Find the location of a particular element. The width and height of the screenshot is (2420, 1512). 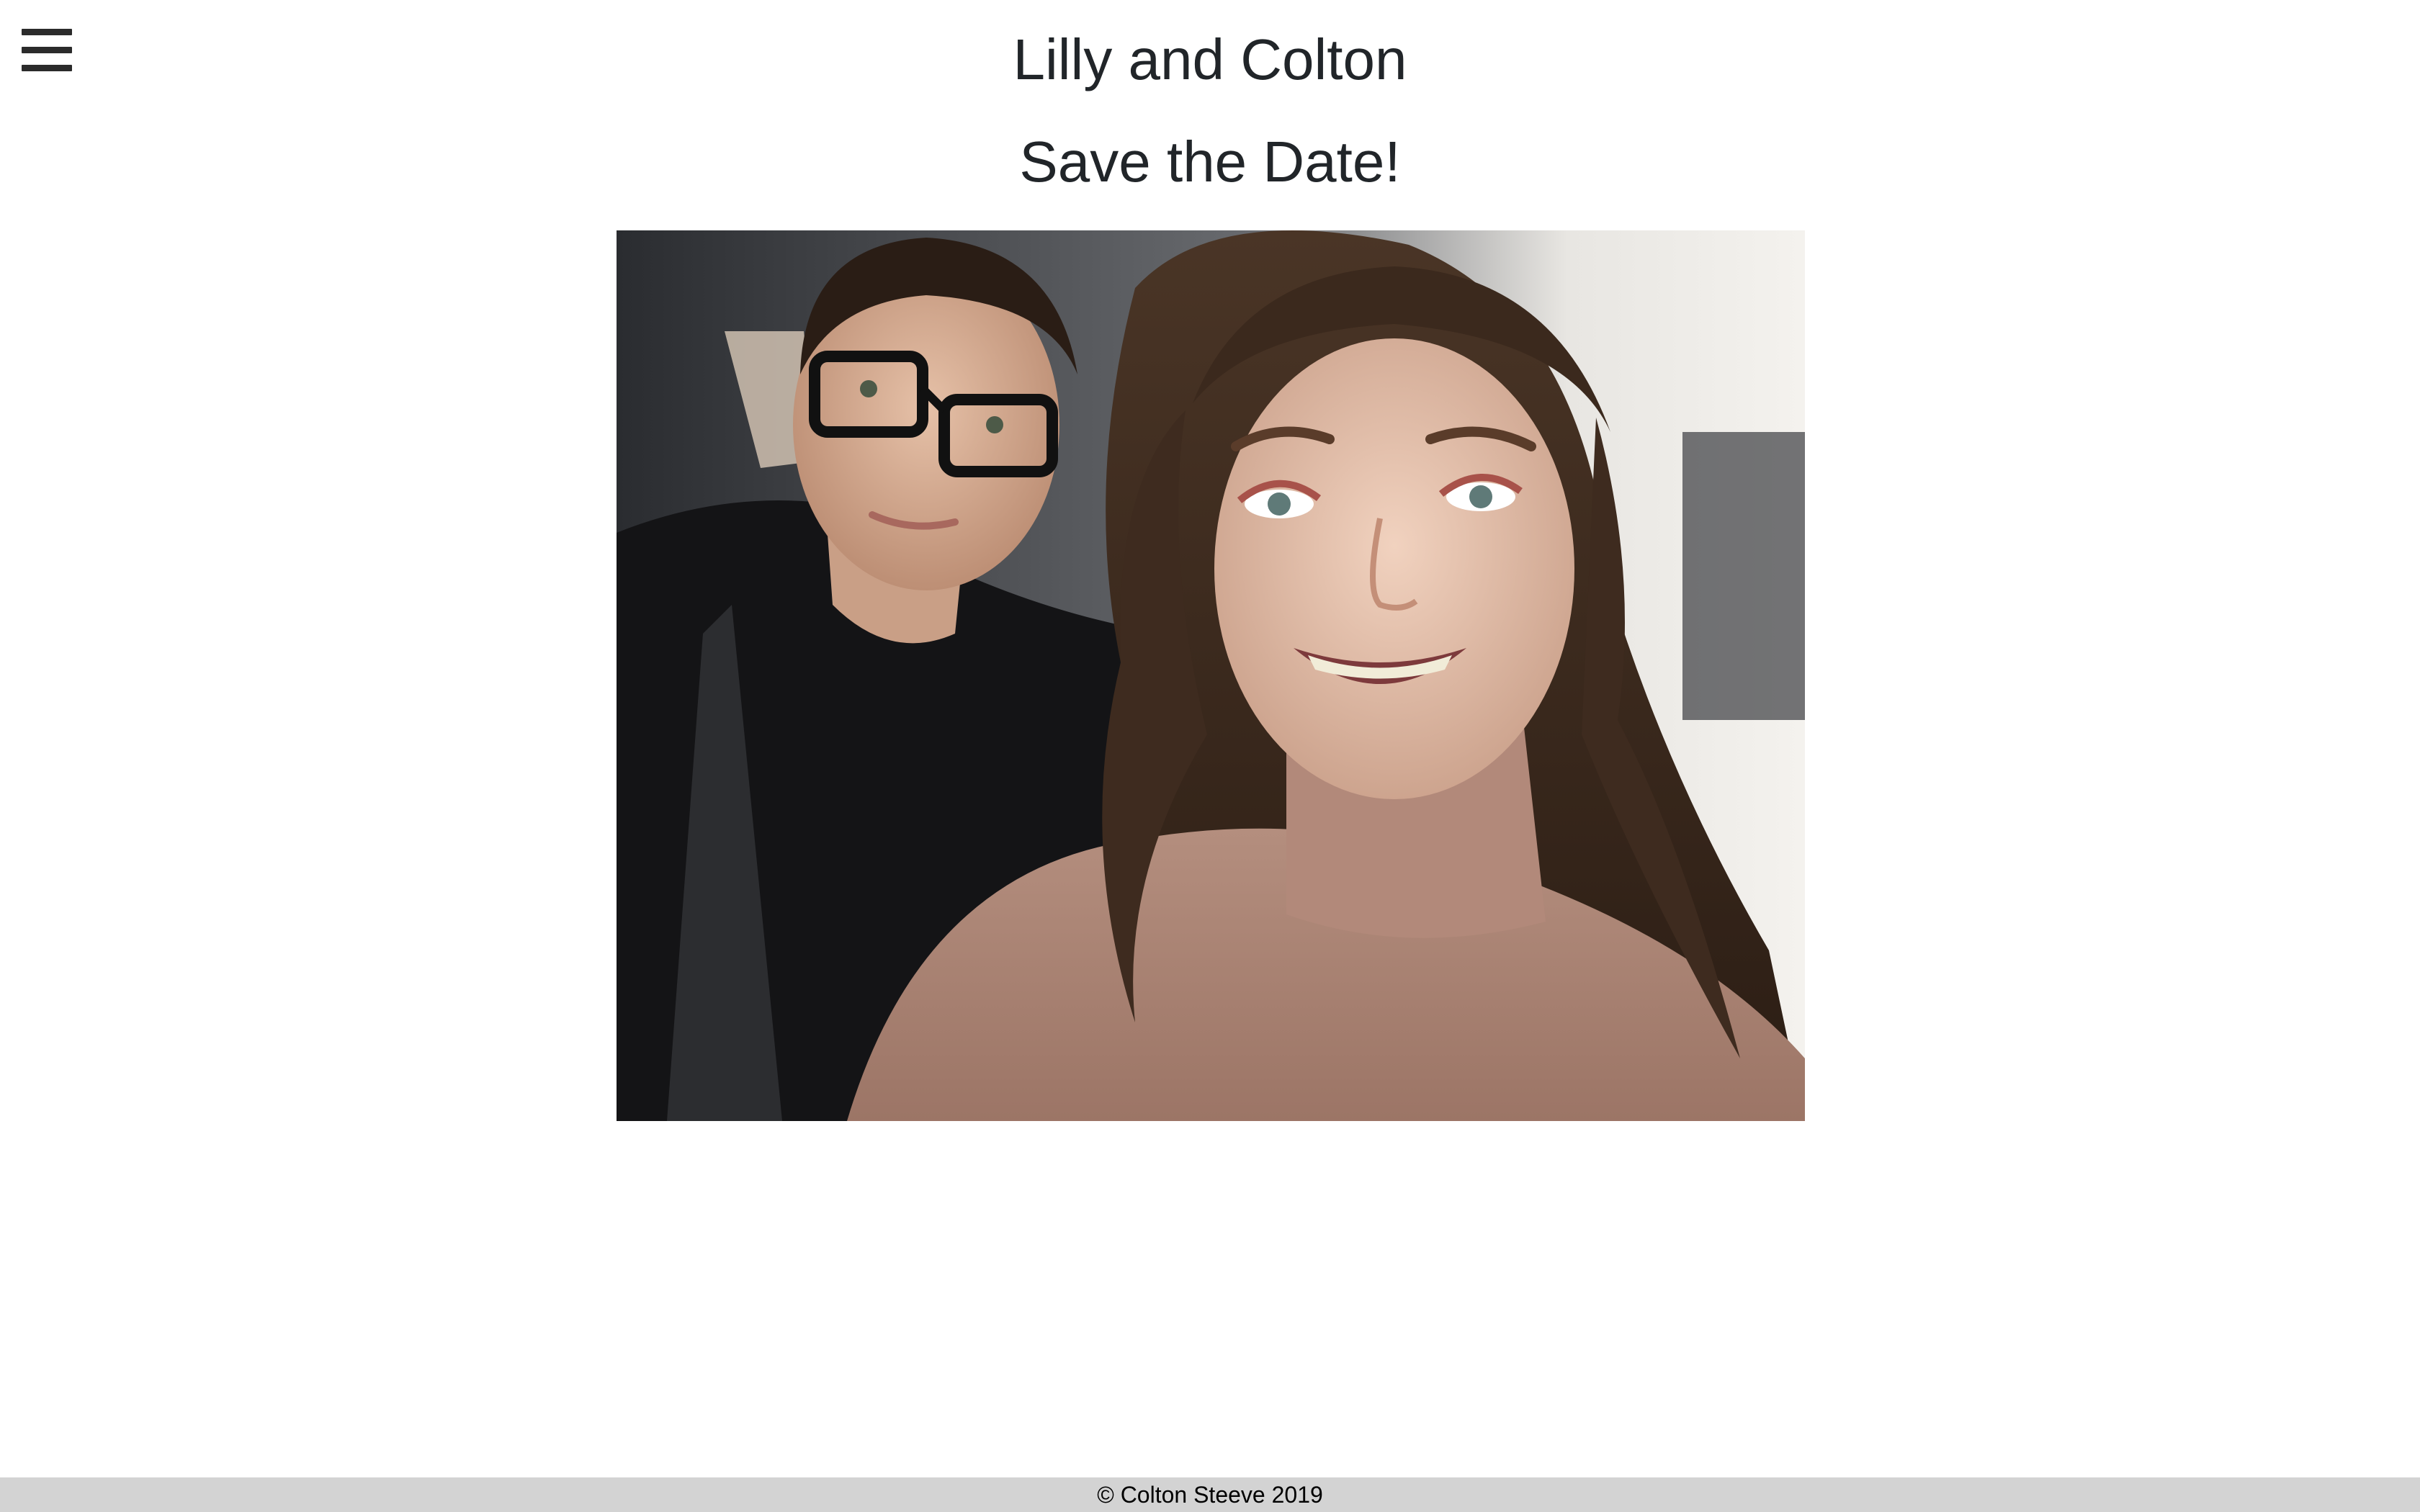

copyright-text: © Colton Steeve 2019 is located at coordinates (1210, 1495).